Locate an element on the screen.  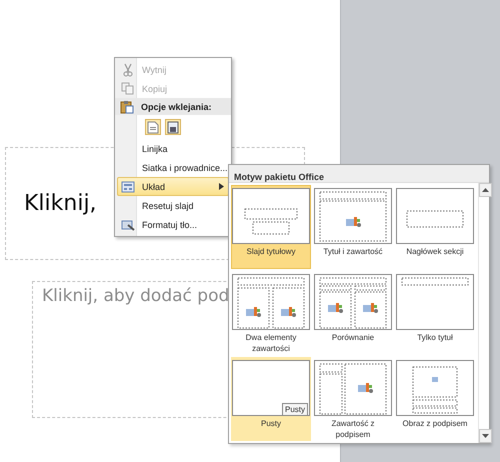
layout-option: Zawartość z podpisem is located at coordinates (353, 399).